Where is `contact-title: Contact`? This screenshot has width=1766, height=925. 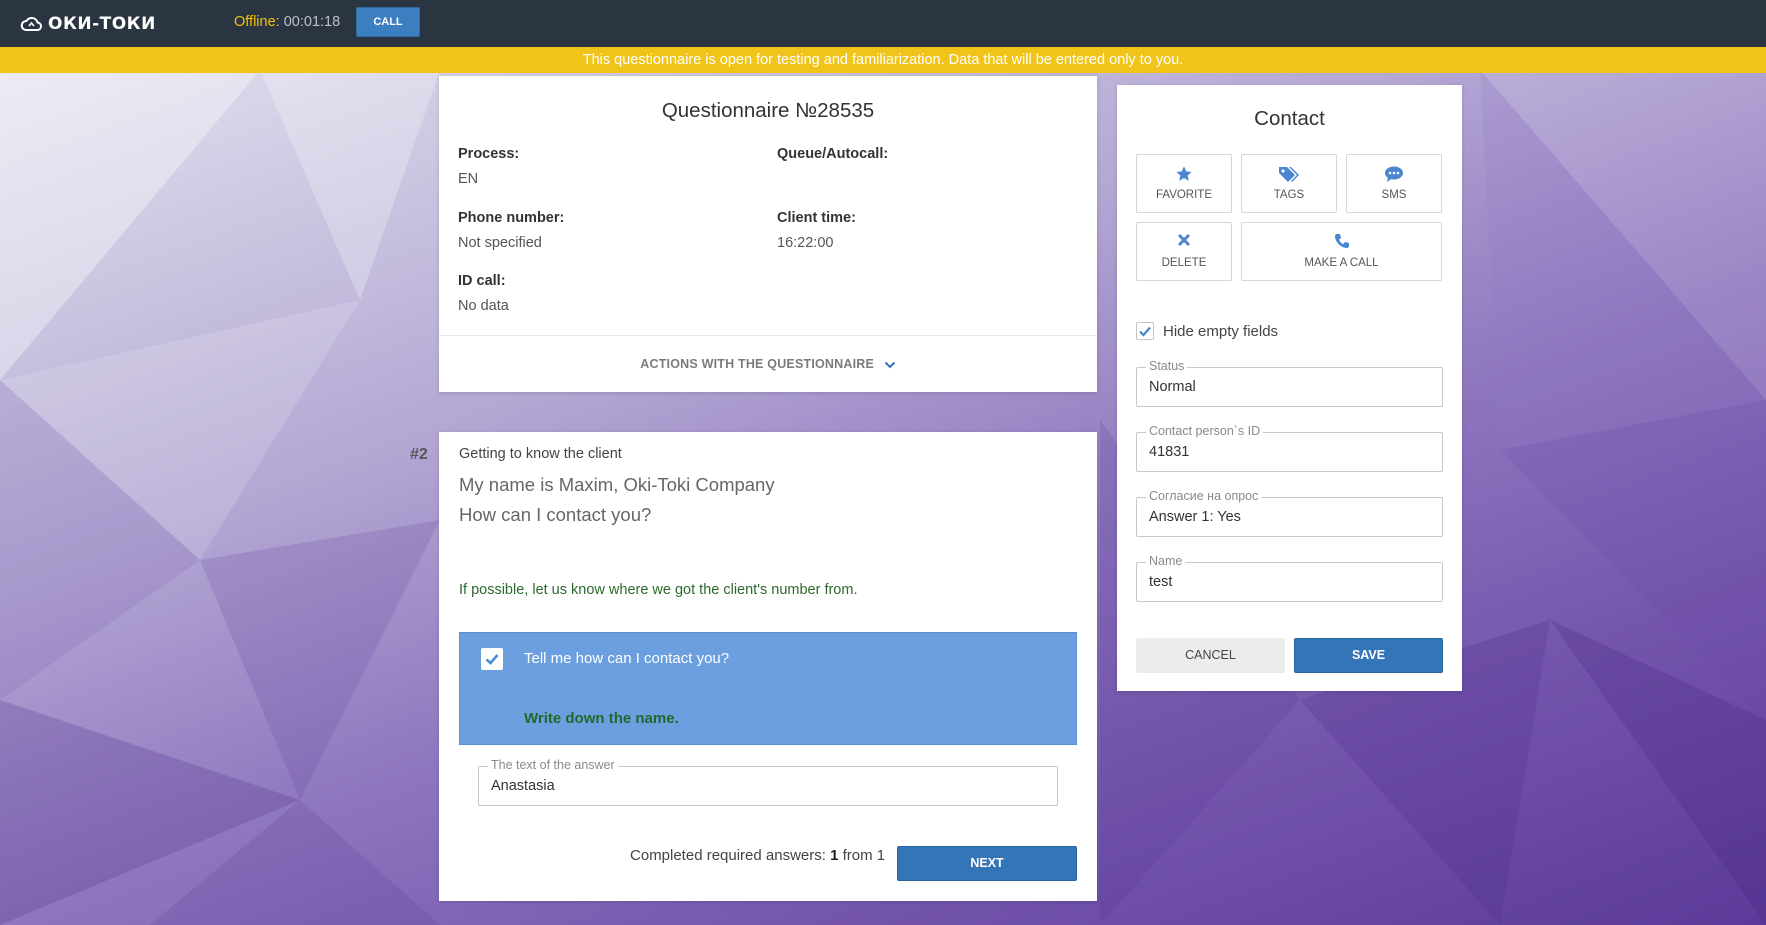
contact-title: Contact is located at coordinates (1289, 118).